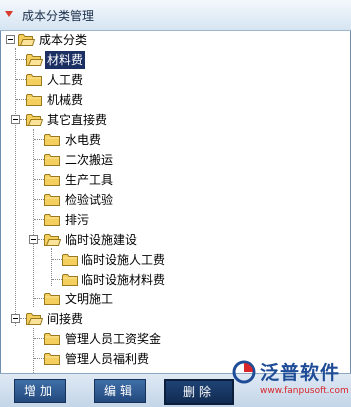 Image resolution: width=351 pixels, height=407 pixels. I want to click on tree-node-utilities: 水电费, so click(151, 140).